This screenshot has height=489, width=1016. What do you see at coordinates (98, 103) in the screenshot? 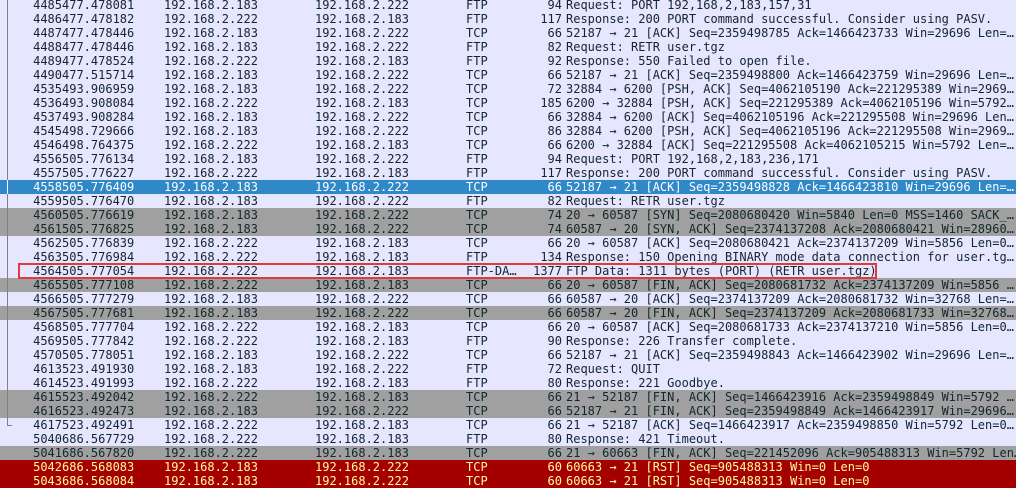
I see `packet-time: 493.908084` at bounding box center [98, 103].